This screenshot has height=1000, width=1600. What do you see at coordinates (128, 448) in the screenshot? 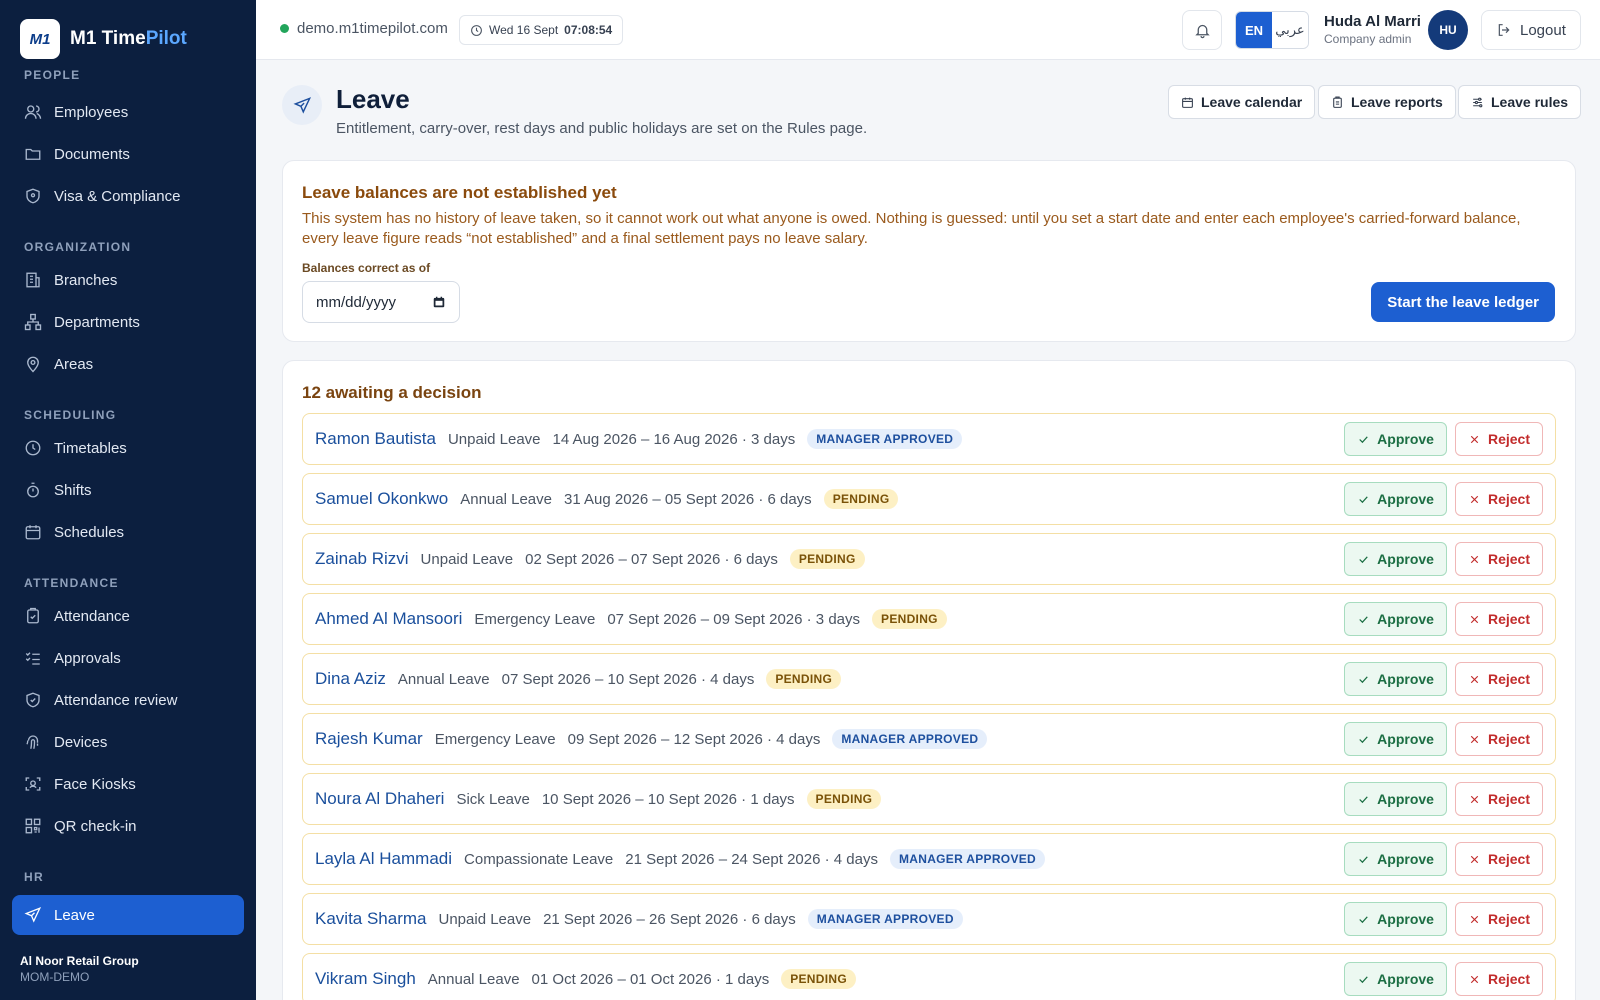
I see `sidebar-item-timetables: Timetables` at bounding box center [128, 448].